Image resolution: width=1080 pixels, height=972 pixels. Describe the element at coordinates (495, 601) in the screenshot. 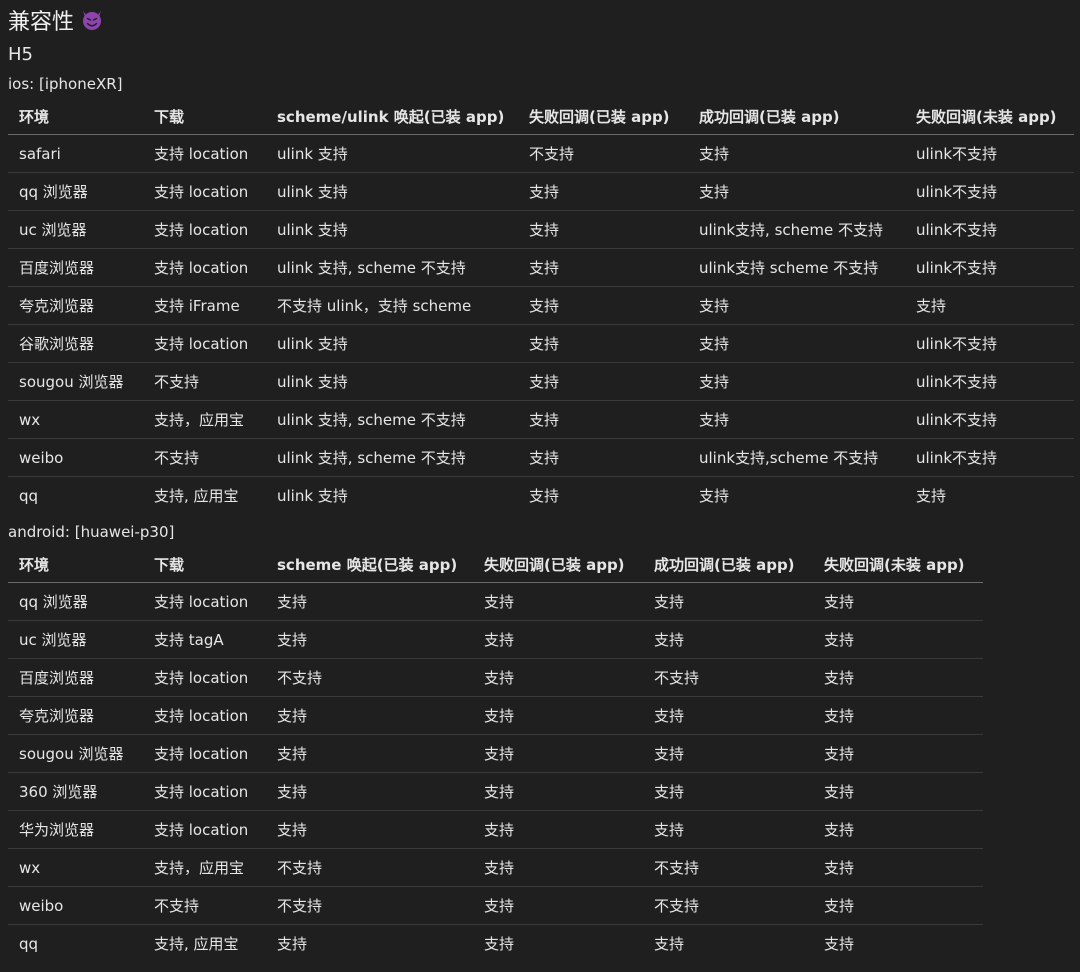

I see `table-row: qq 浏览器 支持 location 支持 支持 支持 支持` at that location.